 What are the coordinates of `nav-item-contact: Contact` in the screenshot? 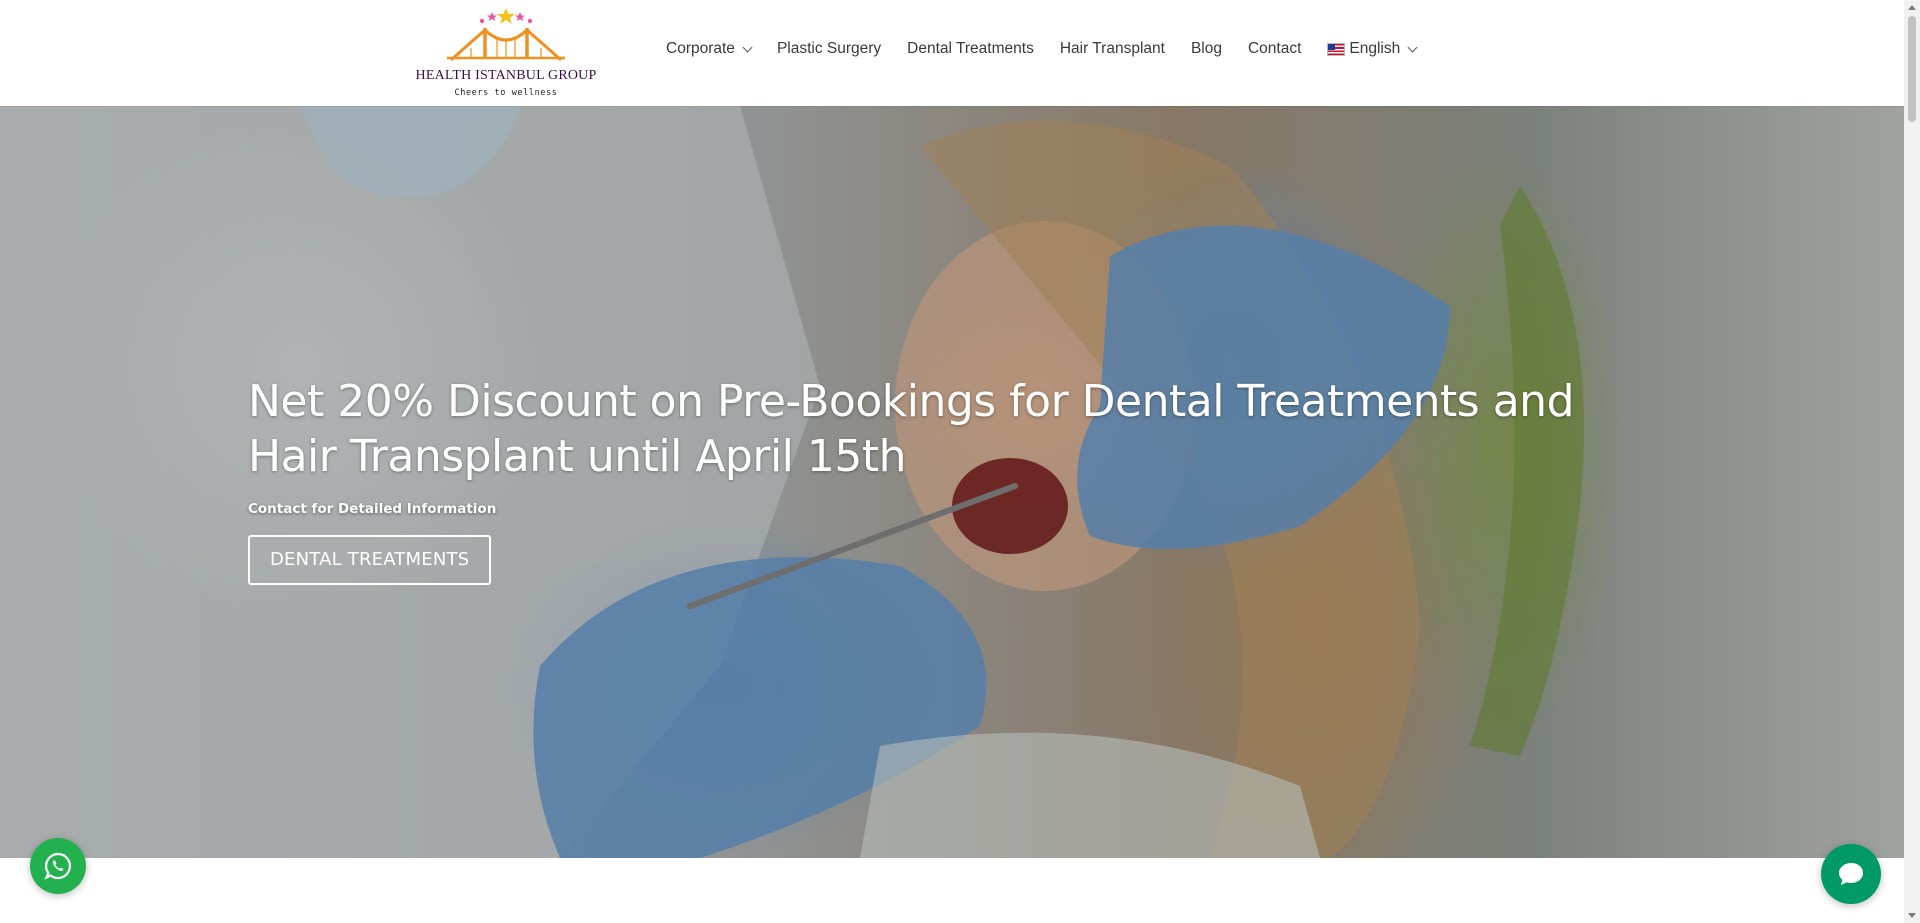 It's located at (1274, 49).